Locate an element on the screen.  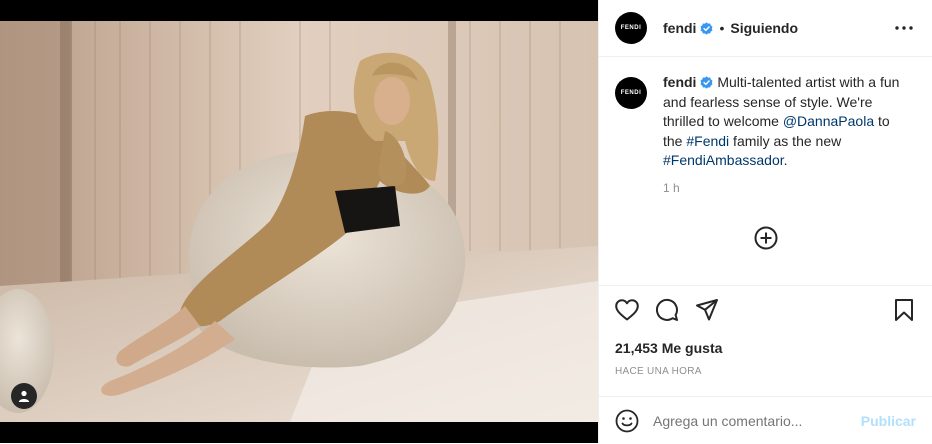
comment-button is located at coordinates (667, 310).